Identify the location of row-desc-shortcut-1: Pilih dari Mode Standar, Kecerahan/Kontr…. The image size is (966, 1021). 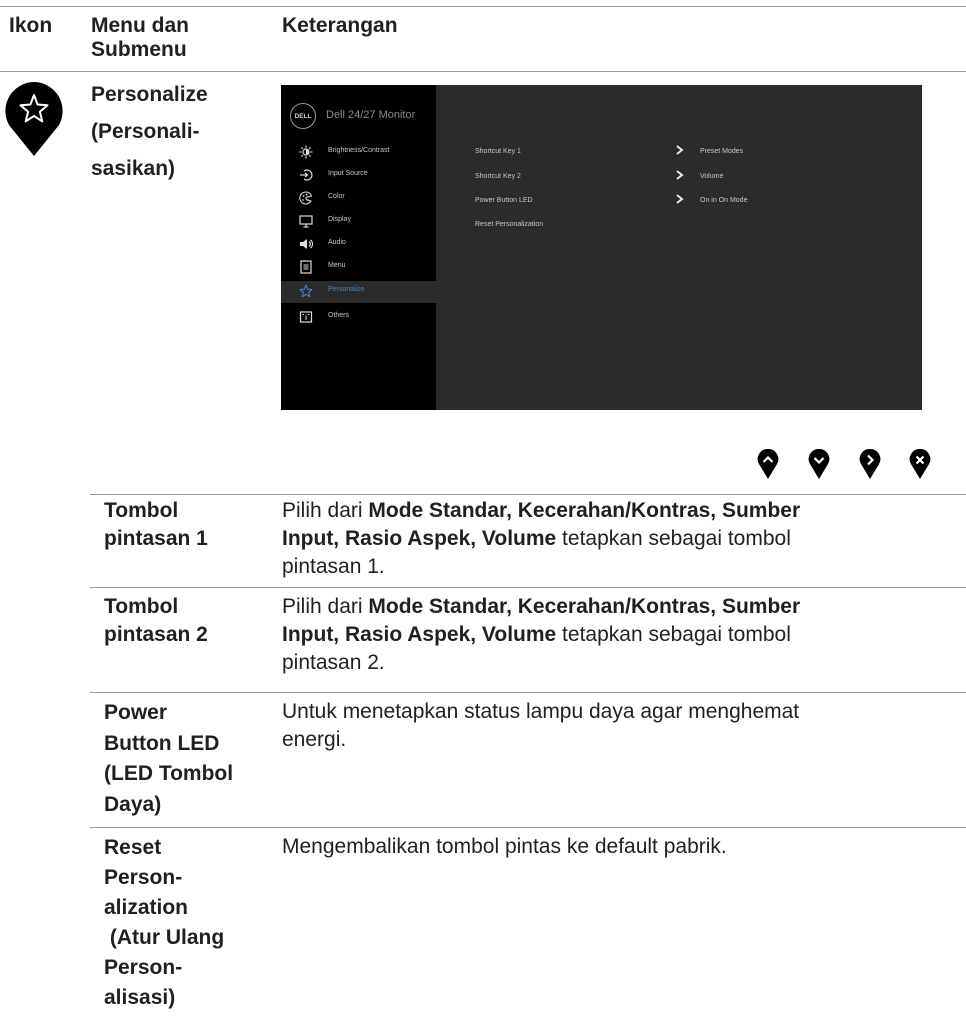
(617, 539).